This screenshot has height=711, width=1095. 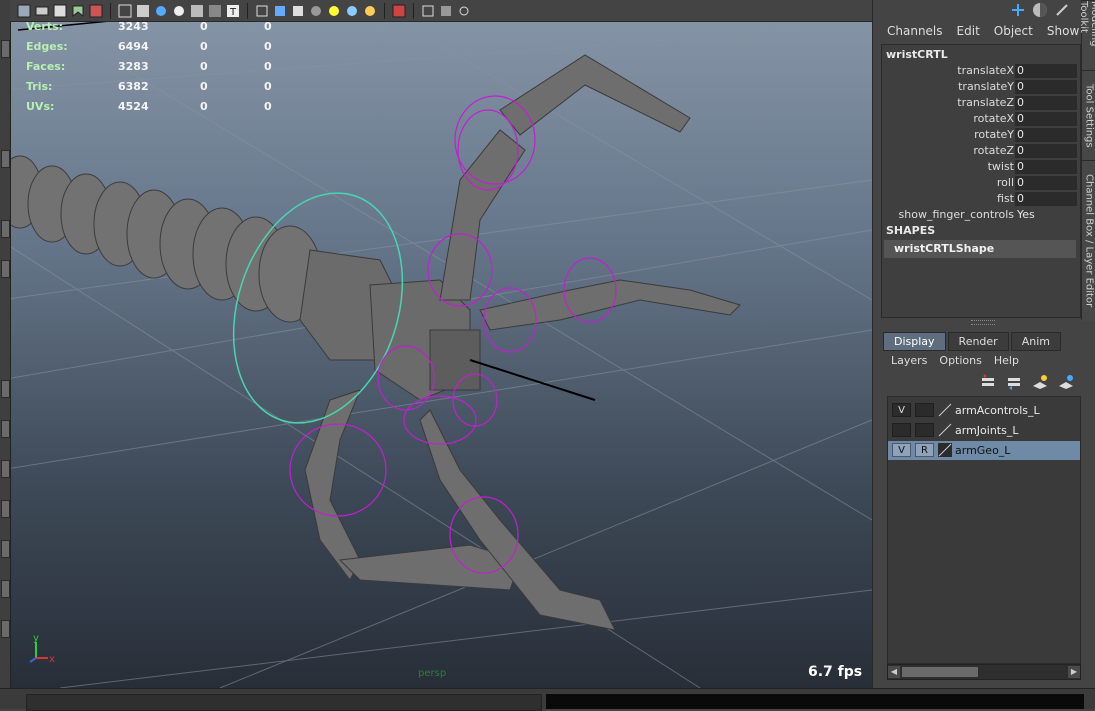 What do you see at coordinates (298, 11) in the screenshot?
I see `cube-textured-icon` at bounding box center [298, 11].